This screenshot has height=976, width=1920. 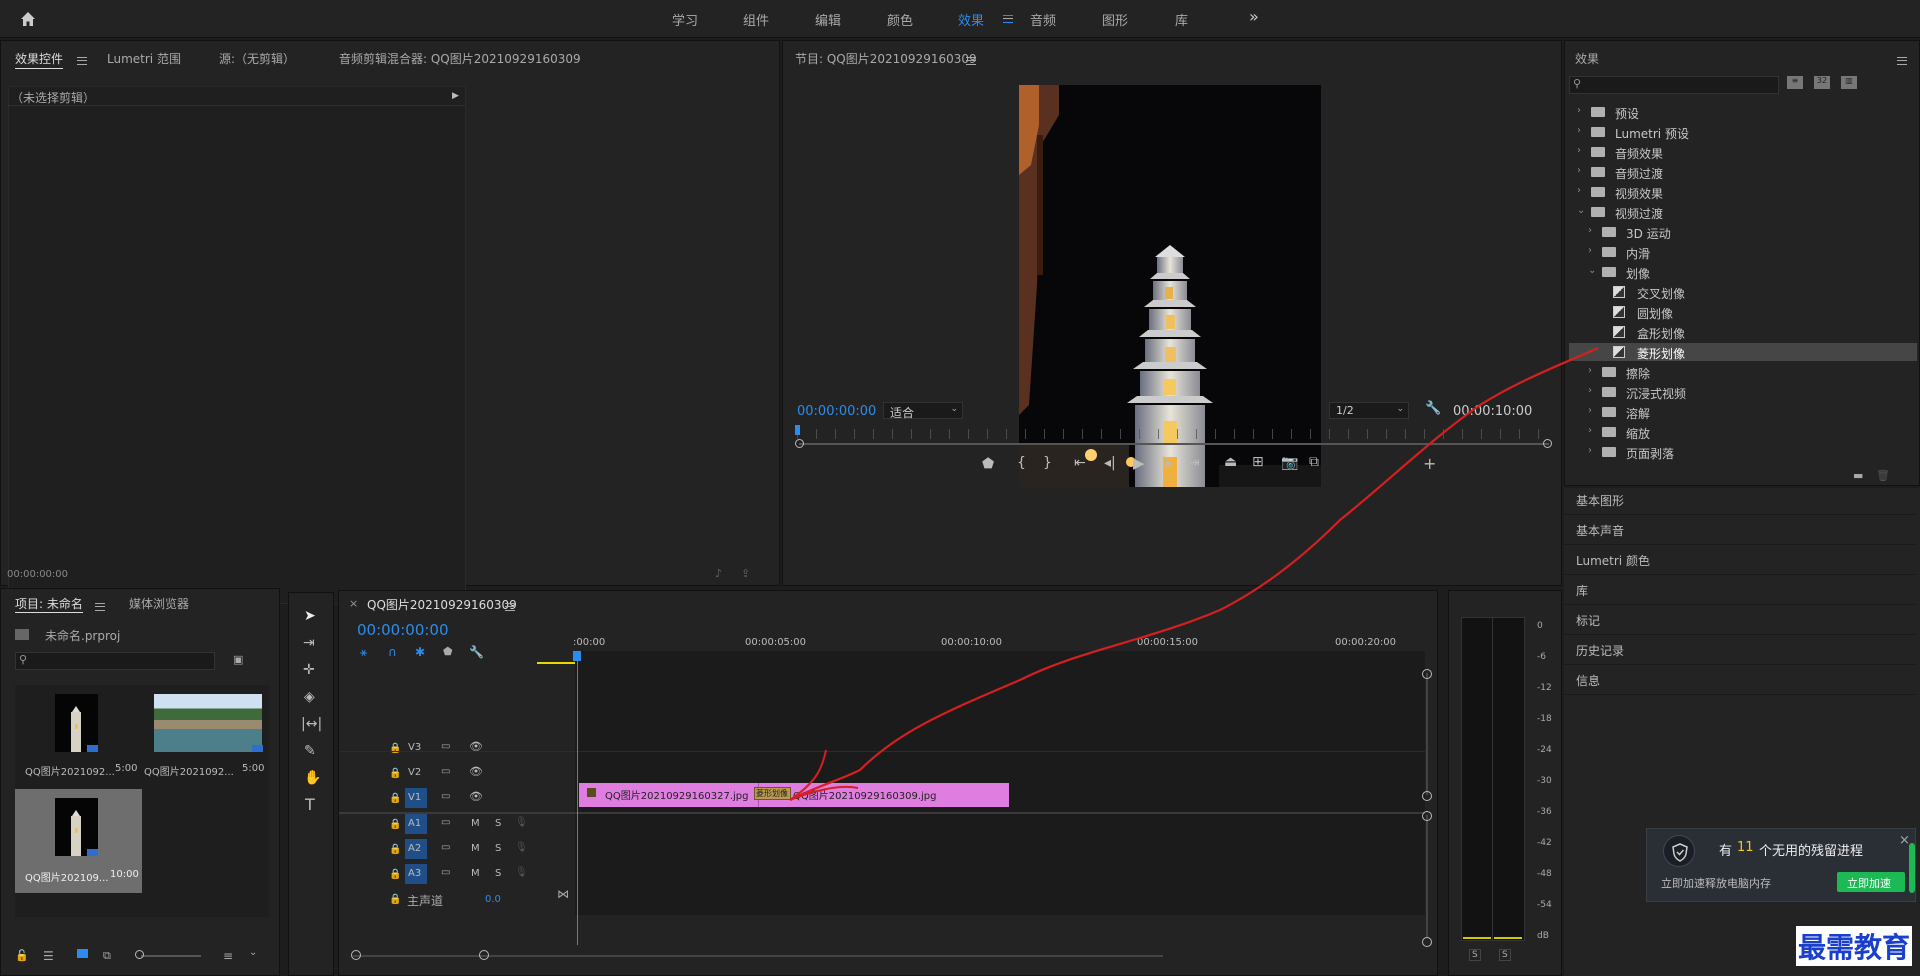 I want to click on mute-button: M, so click(x=475, y=873).